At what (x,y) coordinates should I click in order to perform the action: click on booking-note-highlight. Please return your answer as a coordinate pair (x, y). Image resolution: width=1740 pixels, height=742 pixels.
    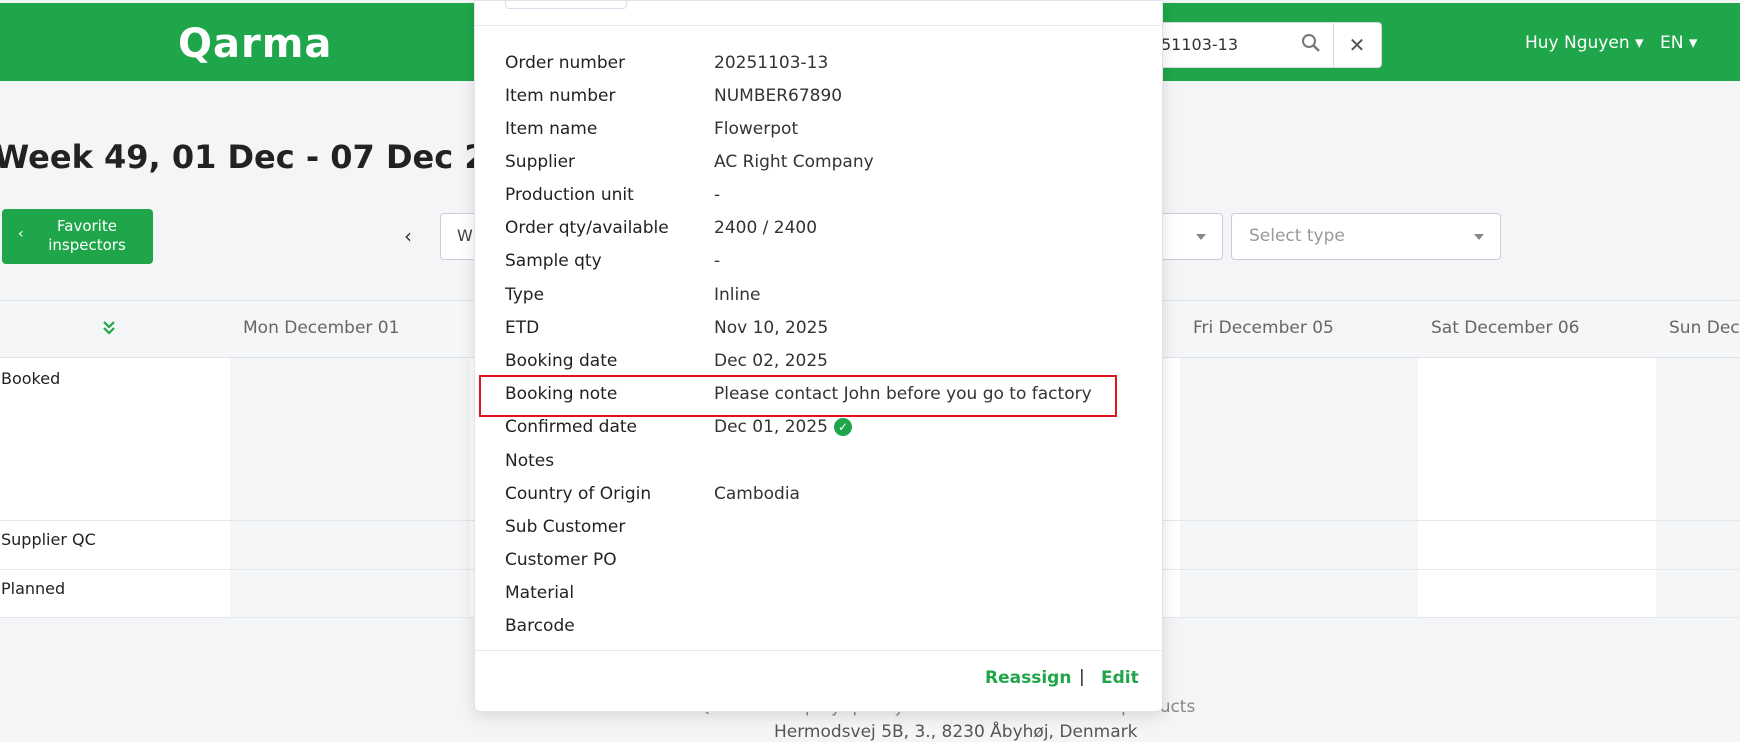
    Looking at the image, I should click on (798, 396).